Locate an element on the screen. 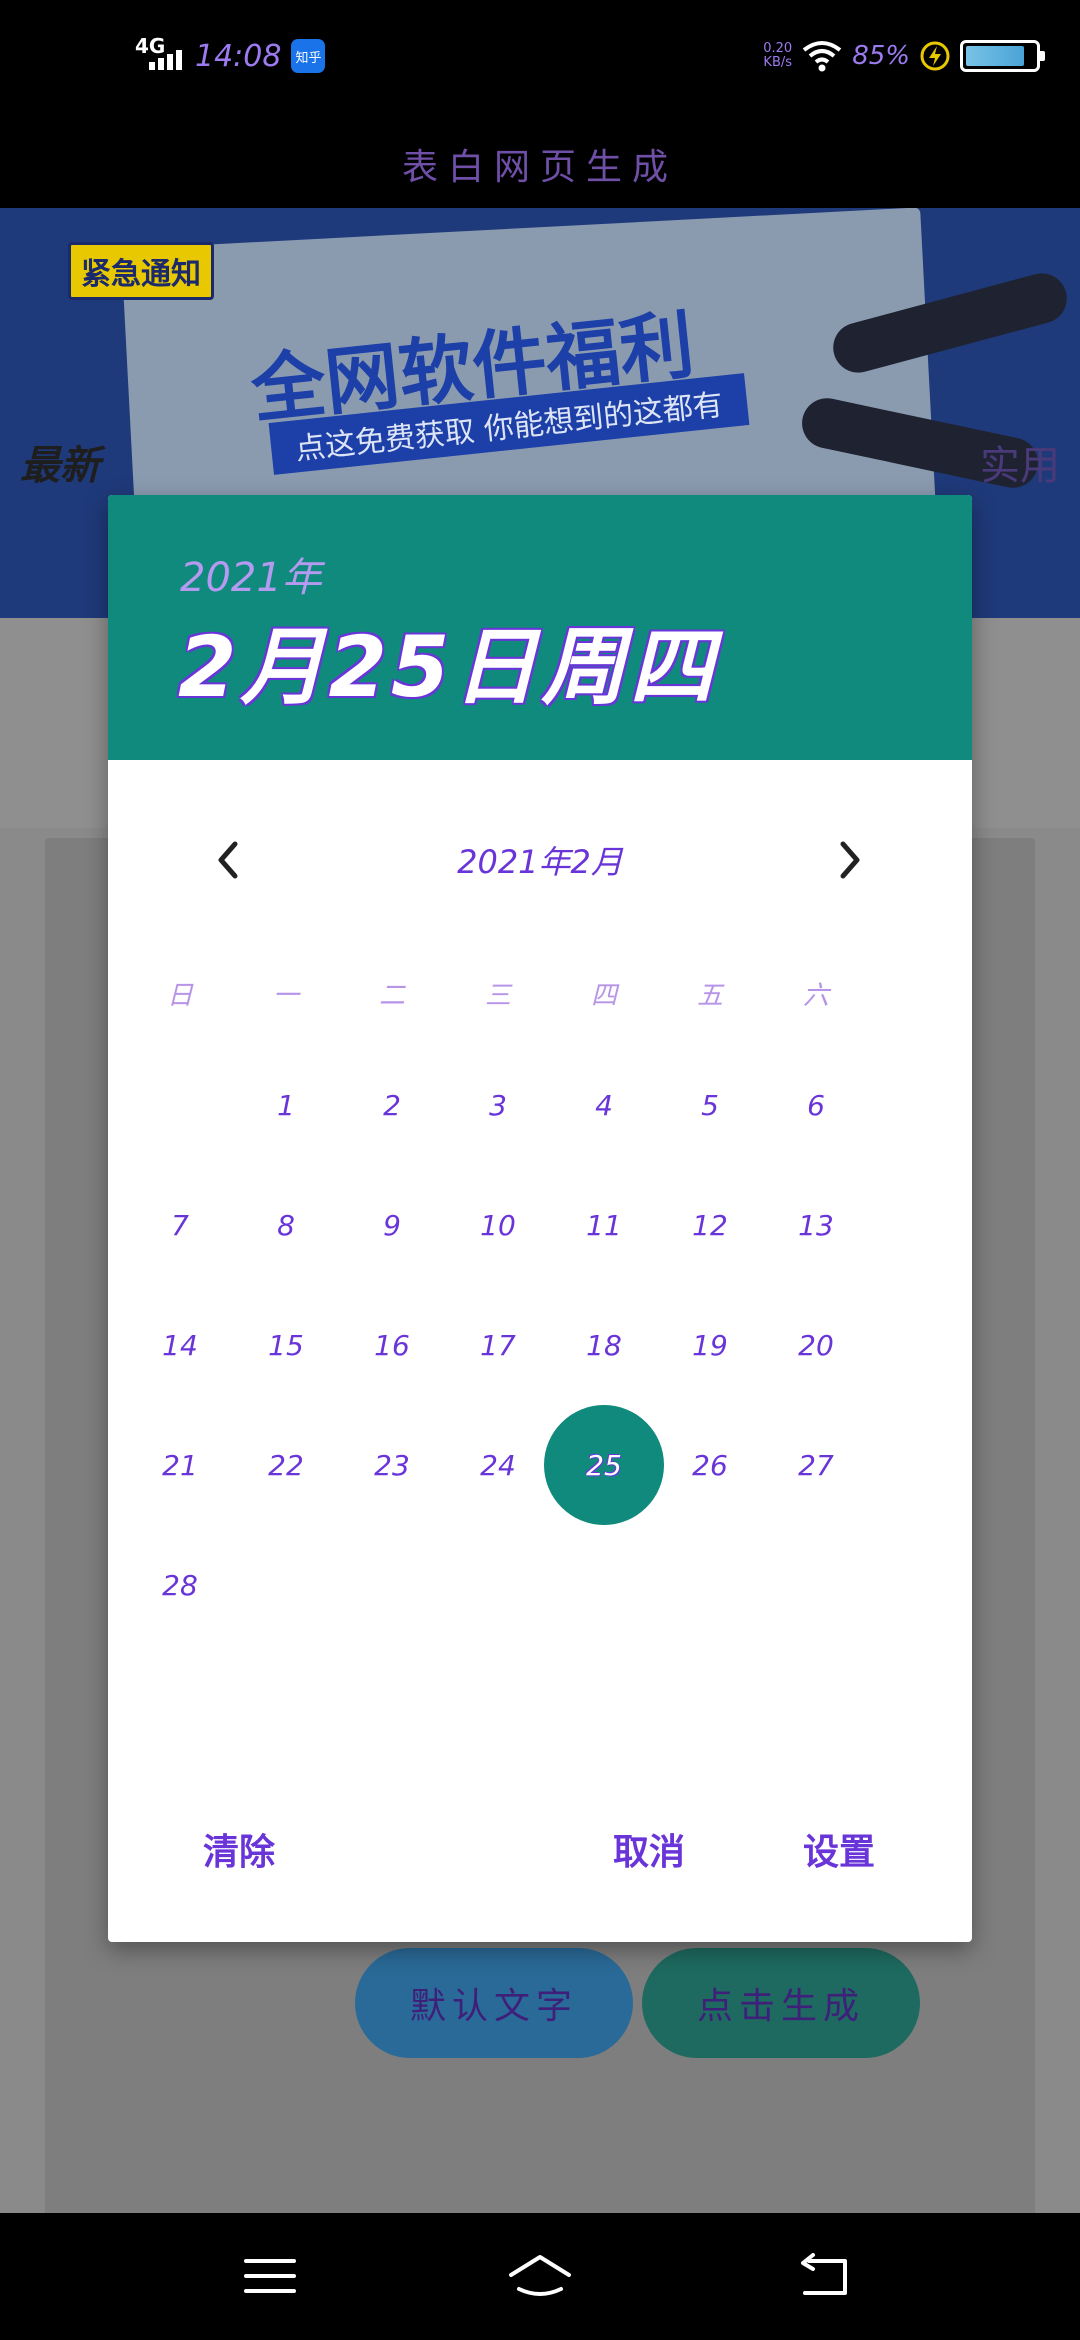 The height and width of the screenshot is (2340, 1080). battery-icon is located at coordinates (1002, 56).